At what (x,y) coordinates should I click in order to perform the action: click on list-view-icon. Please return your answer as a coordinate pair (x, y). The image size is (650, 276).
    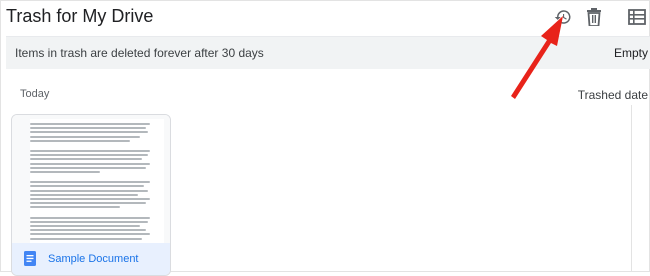
    Looking at the image, I should click on (637, 17).